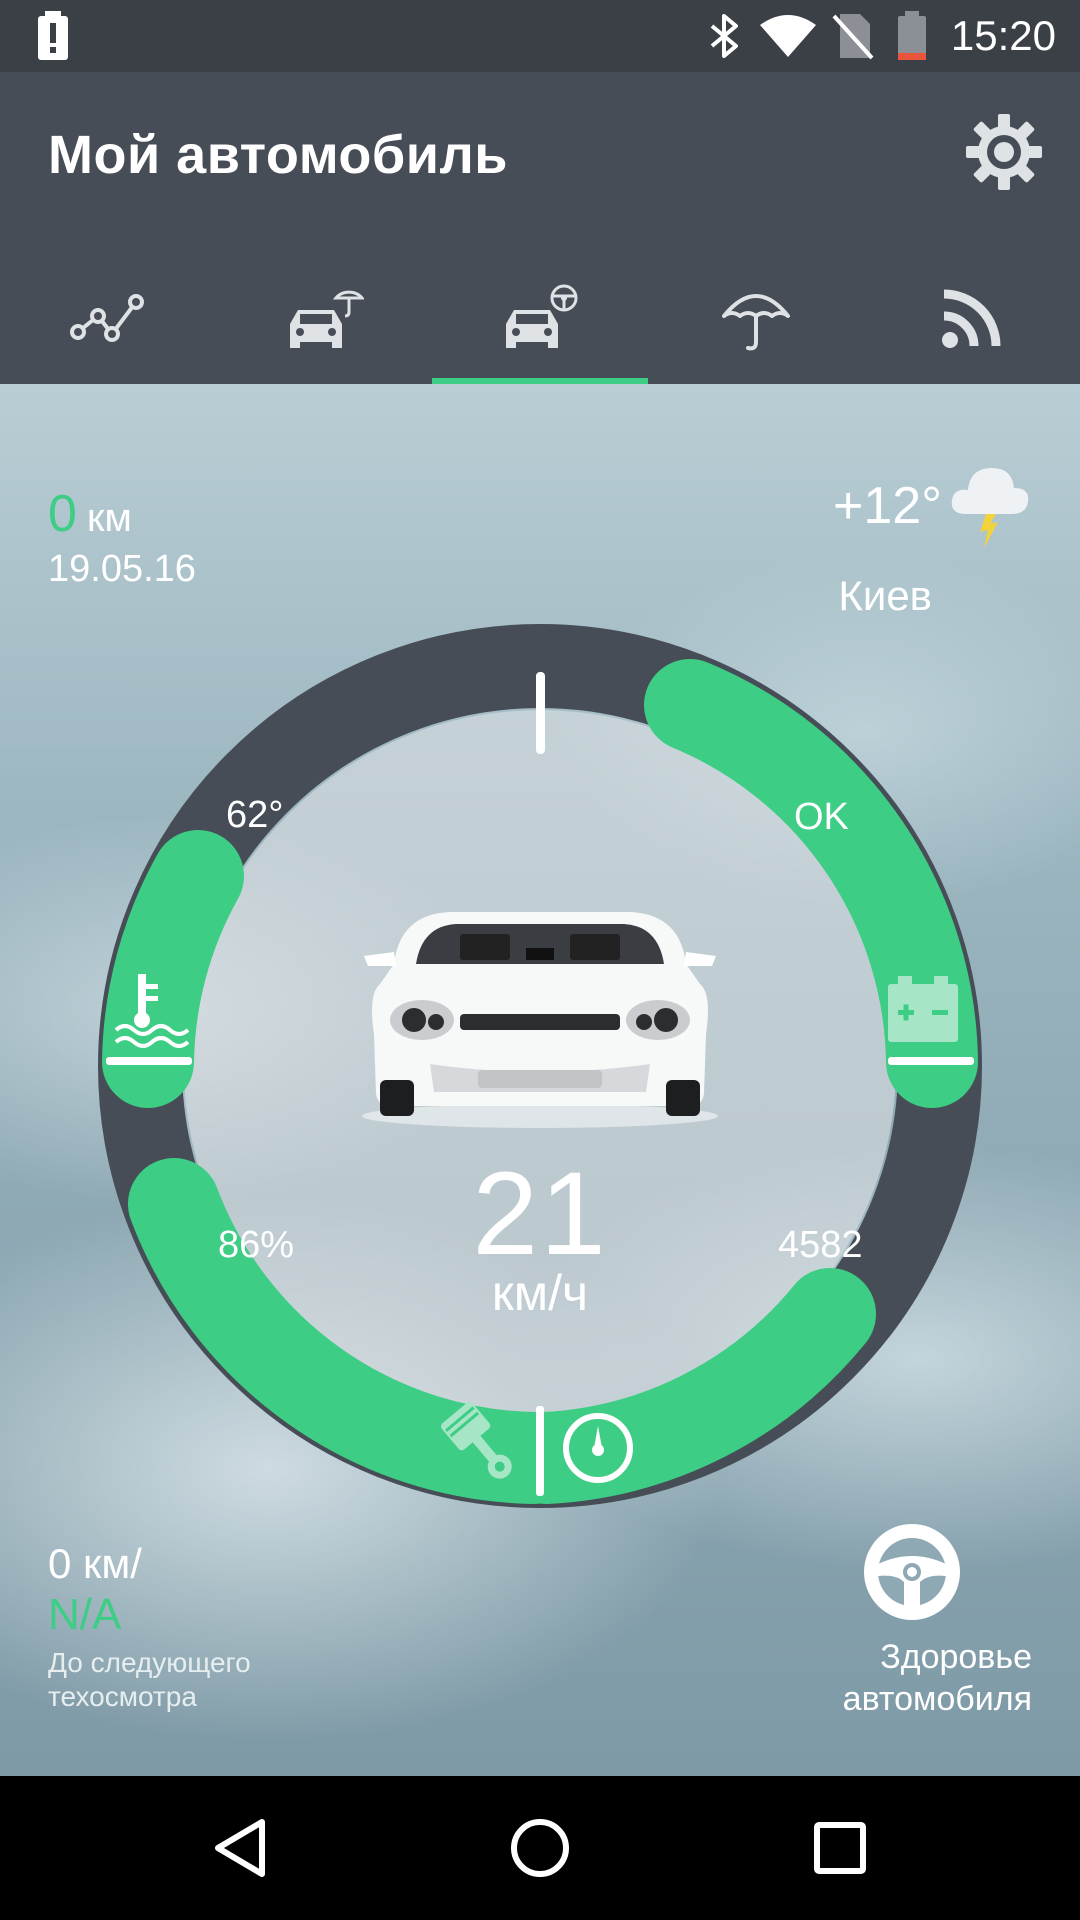 This screenshot has height=1920, width=1080. What do you see at coordinates (912, 1572) in the screenshot?
I see `steering-wheel-icon` at bounding box center [912, 1572].